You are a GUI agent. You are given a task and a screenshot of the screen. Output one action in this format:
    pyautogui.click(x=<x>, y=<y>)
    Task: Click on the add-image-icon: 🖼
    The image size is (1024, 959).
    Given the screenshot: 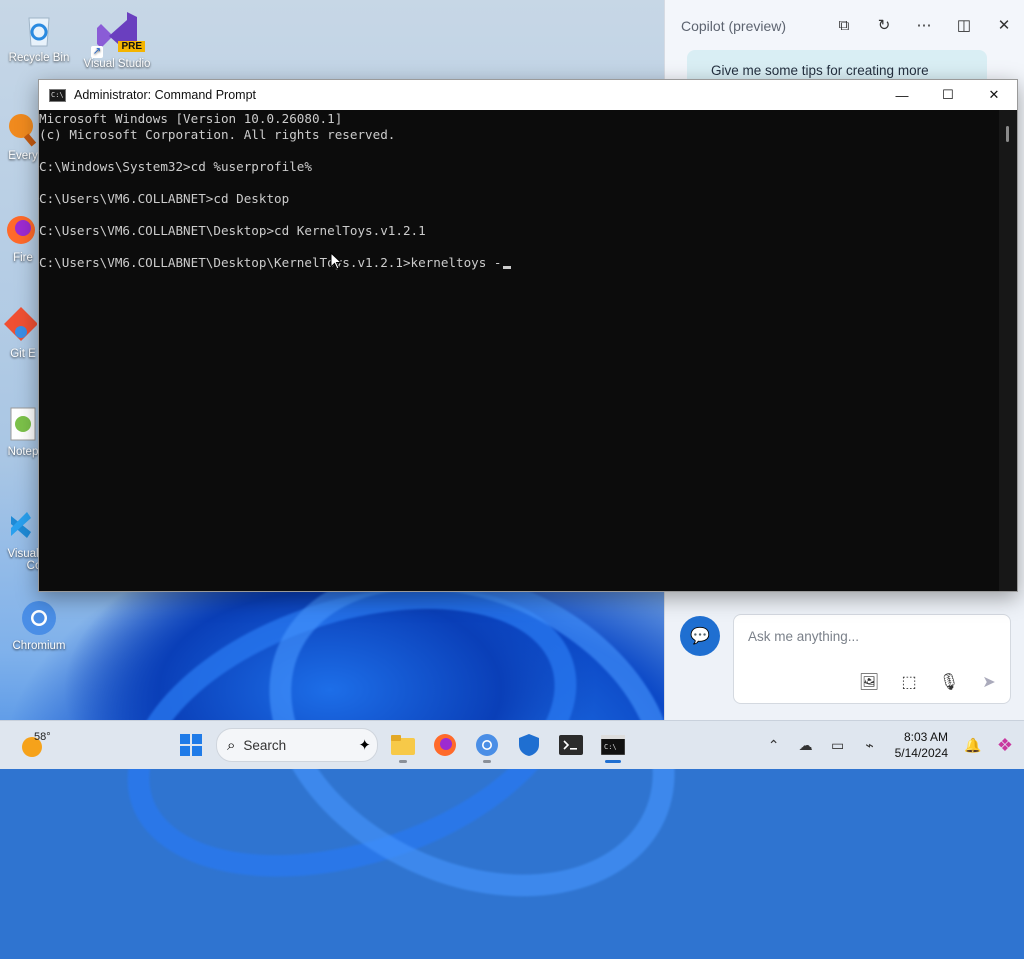 What is the action you would take?
    pyautogui.click(x=869, y=682)
    